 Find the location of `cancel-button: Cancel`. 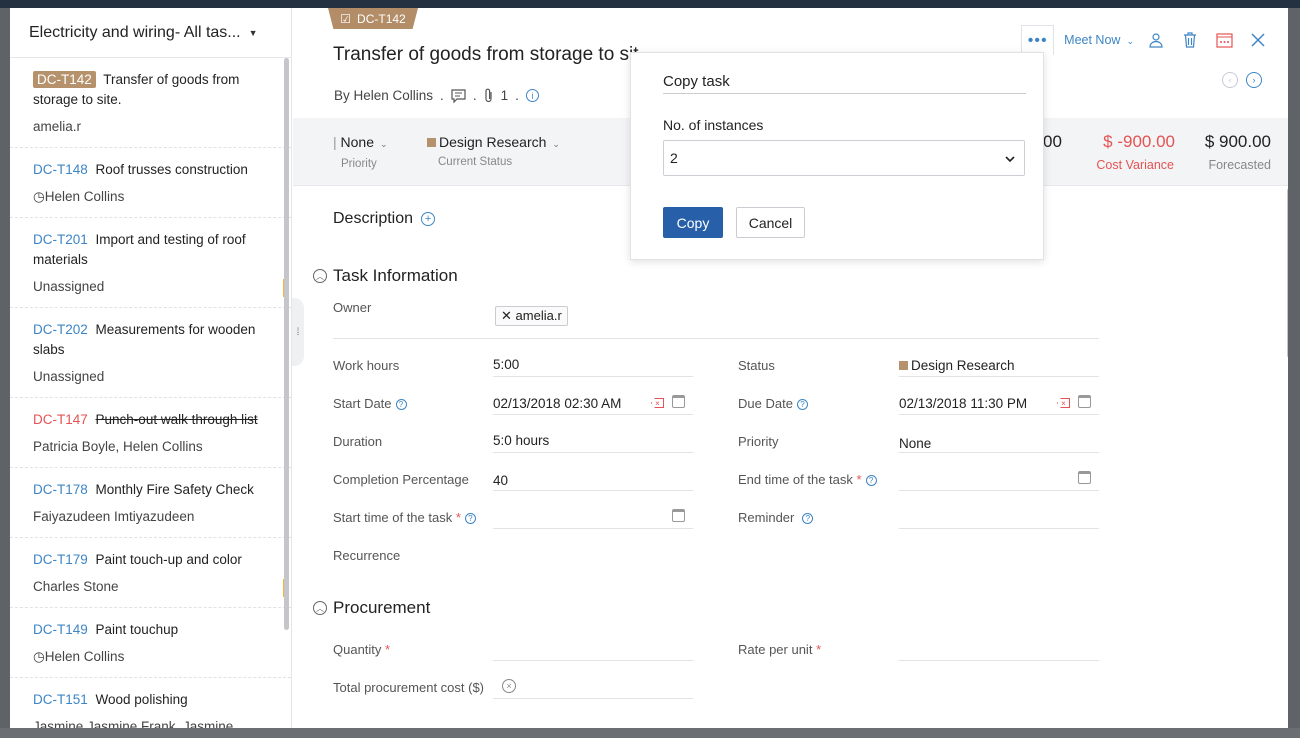

cancel-button: Cancel is located at coordinates (770, 222).